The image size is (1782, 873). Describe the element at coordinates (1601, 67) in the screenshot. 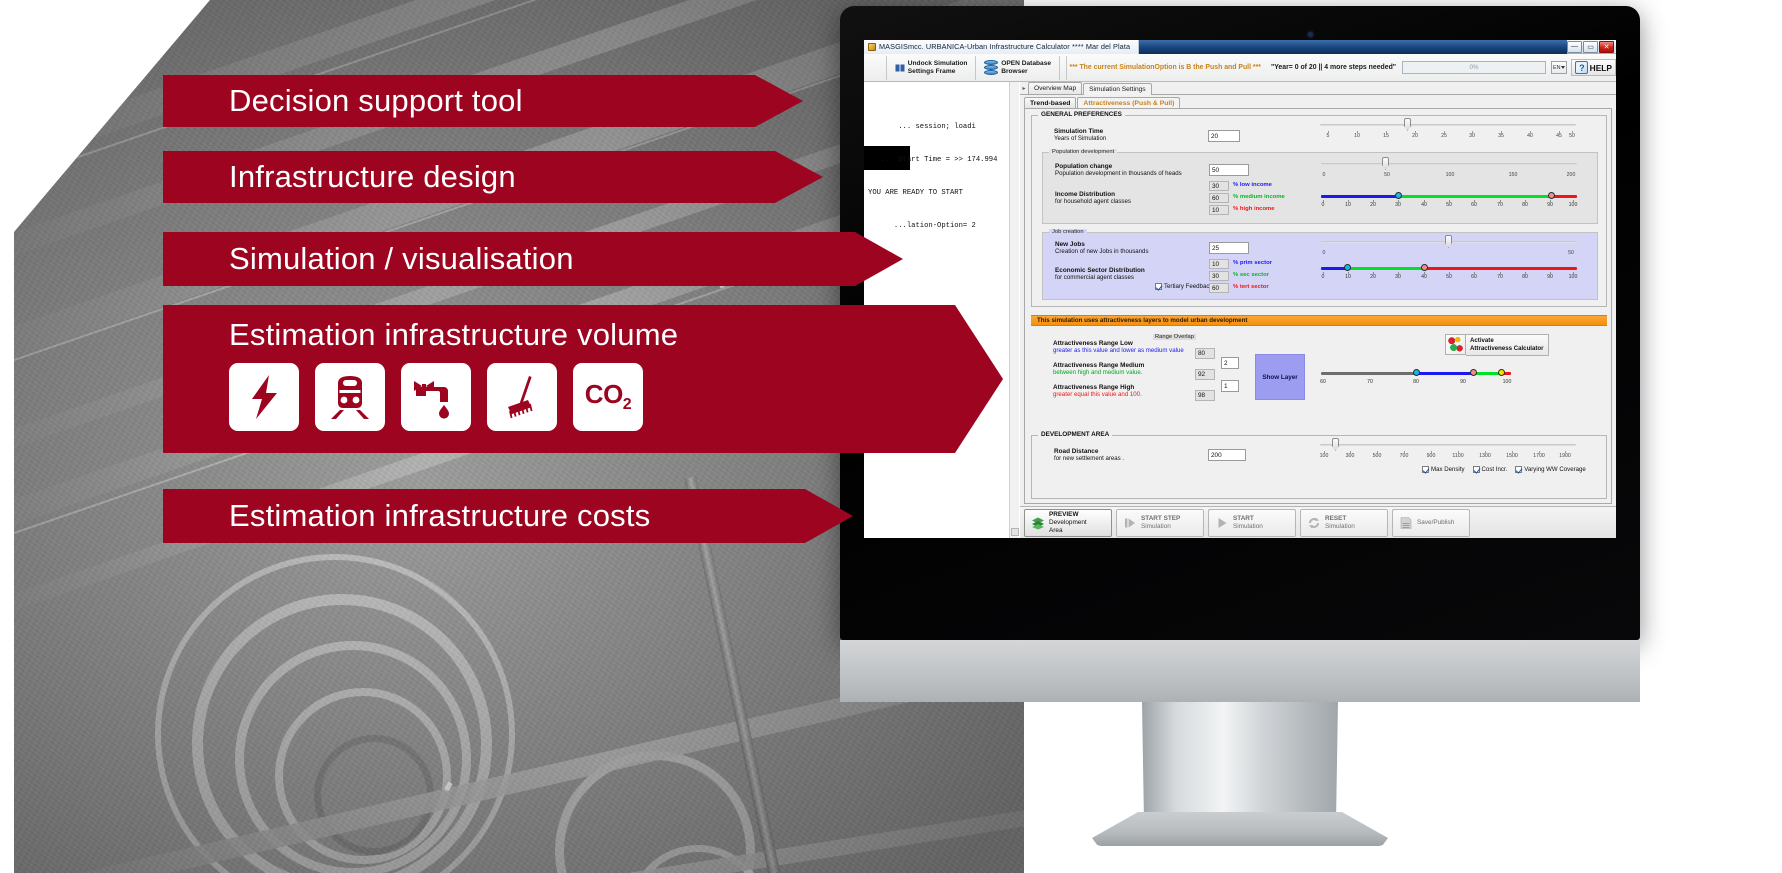

I see `help-label: HELP` at that location.